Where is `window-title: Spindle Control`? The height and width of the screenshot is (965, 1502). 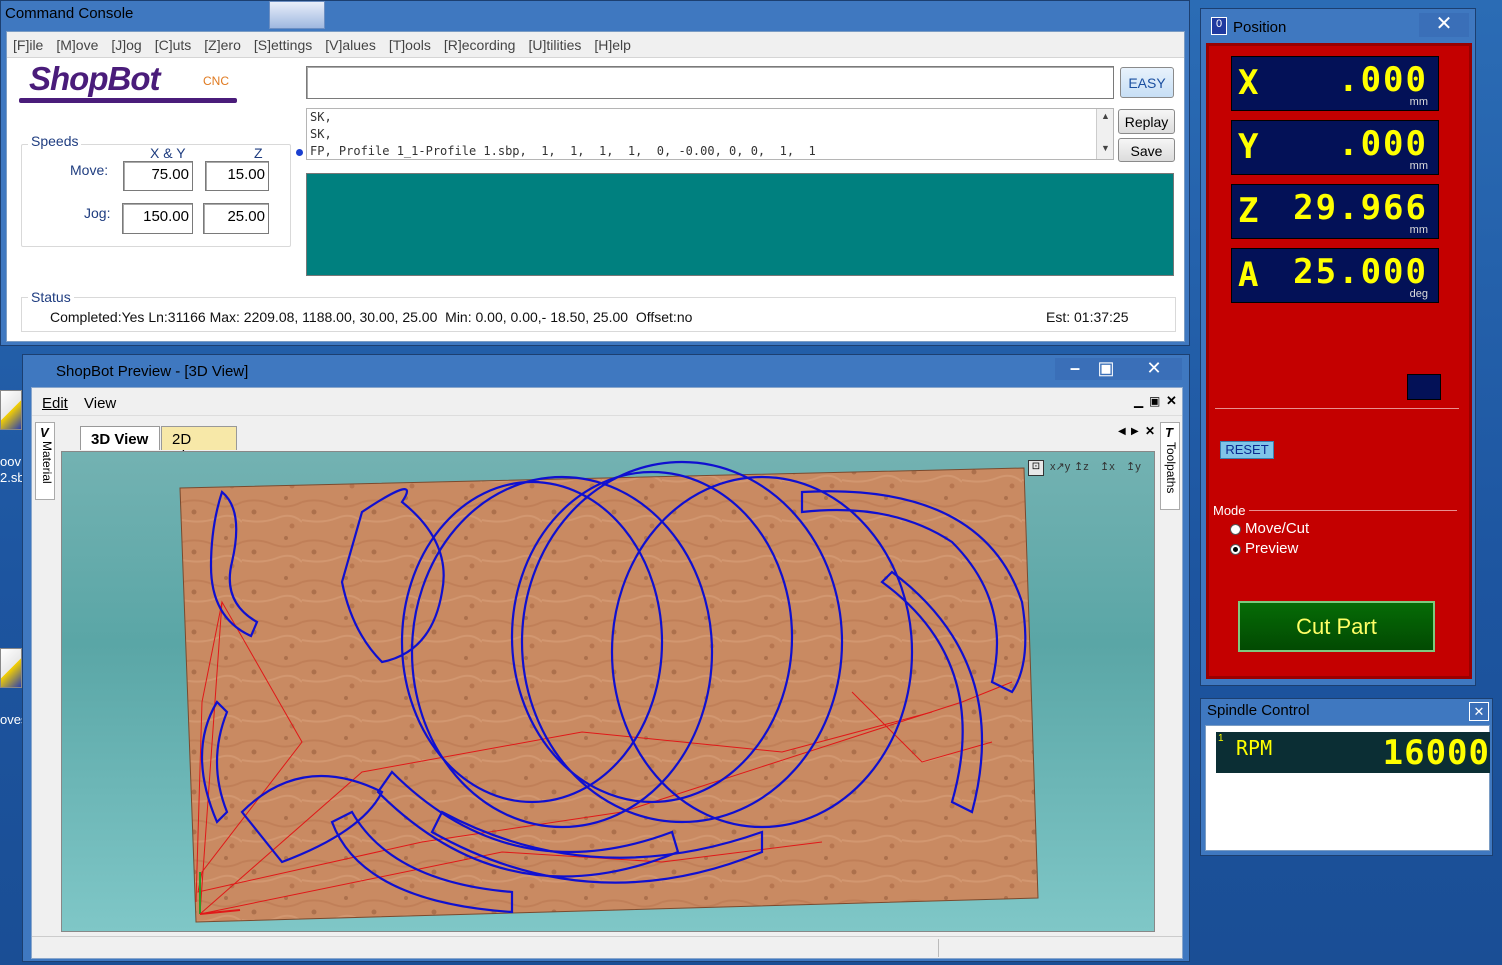 window-title: Spindle Control is located at coordinates (1258, 710).